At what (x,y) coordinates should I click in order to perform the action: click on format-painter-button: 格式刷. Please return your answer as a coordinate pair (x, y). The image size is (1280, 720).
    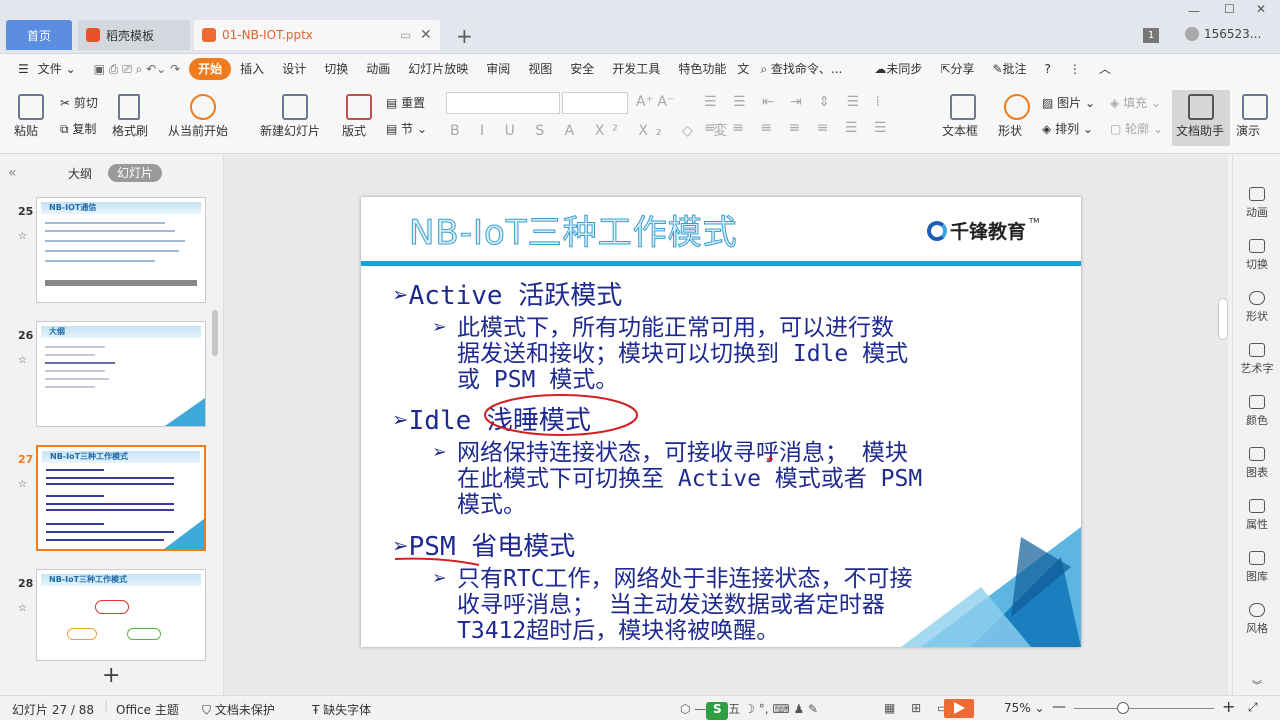
    Looking at the image, I should click on (130, 130).